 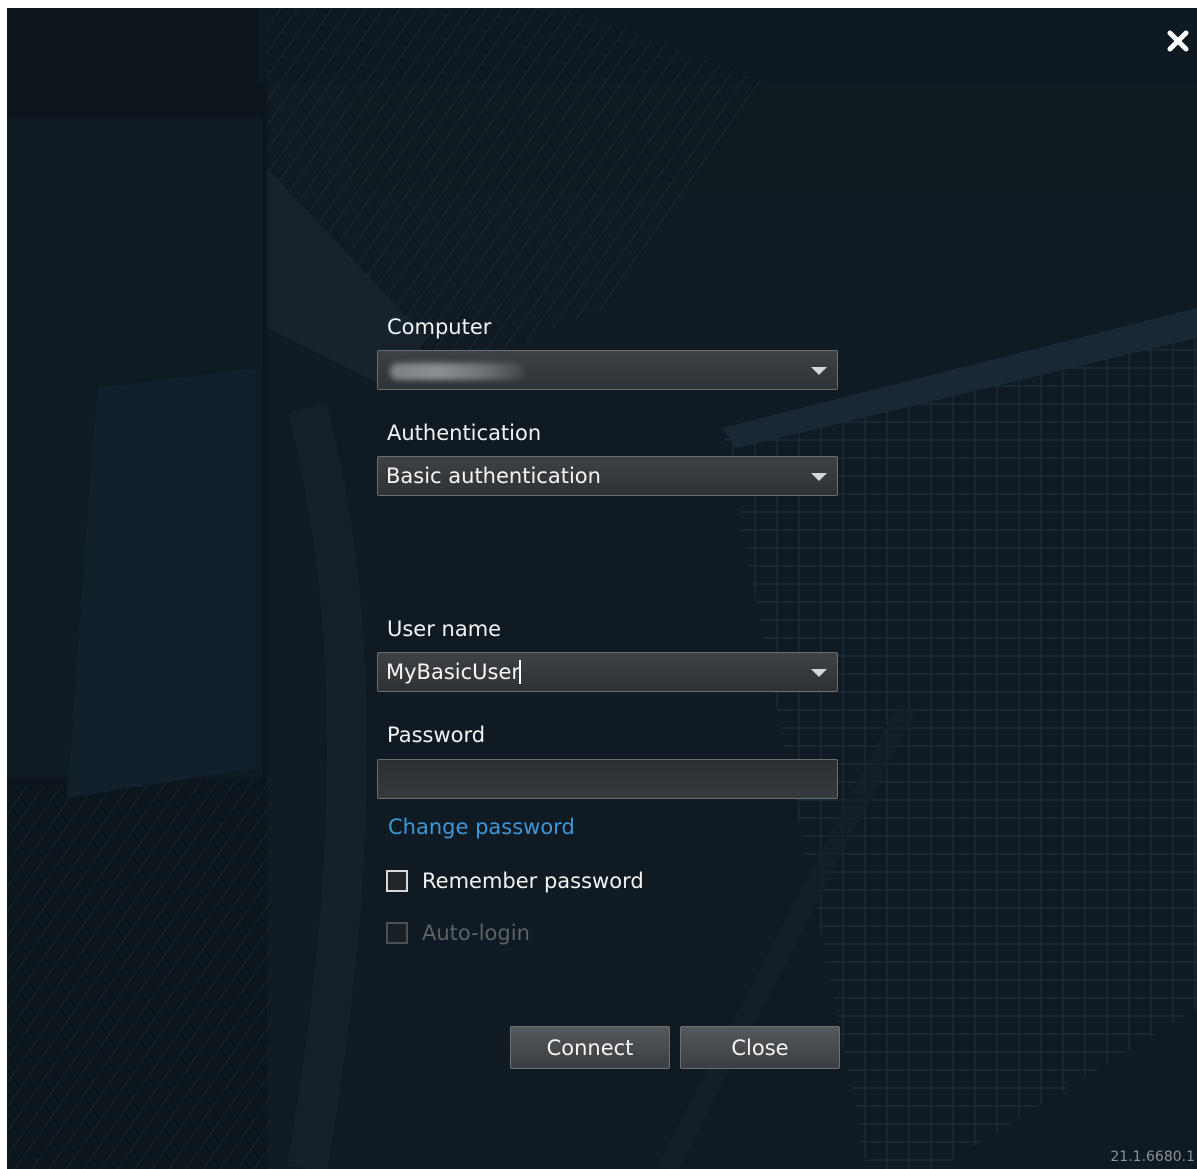 I want to click on password-field, so click(x=607, y=779).